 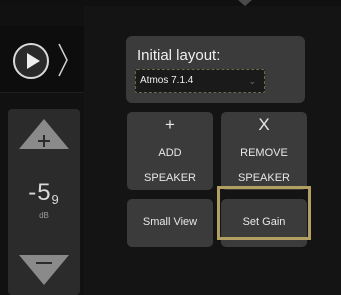 What do you see at coordinates (170, 178) in the screenshot?
I see `add-speaker-label-line2: SPEAKER` at bounding box center [170, 178].